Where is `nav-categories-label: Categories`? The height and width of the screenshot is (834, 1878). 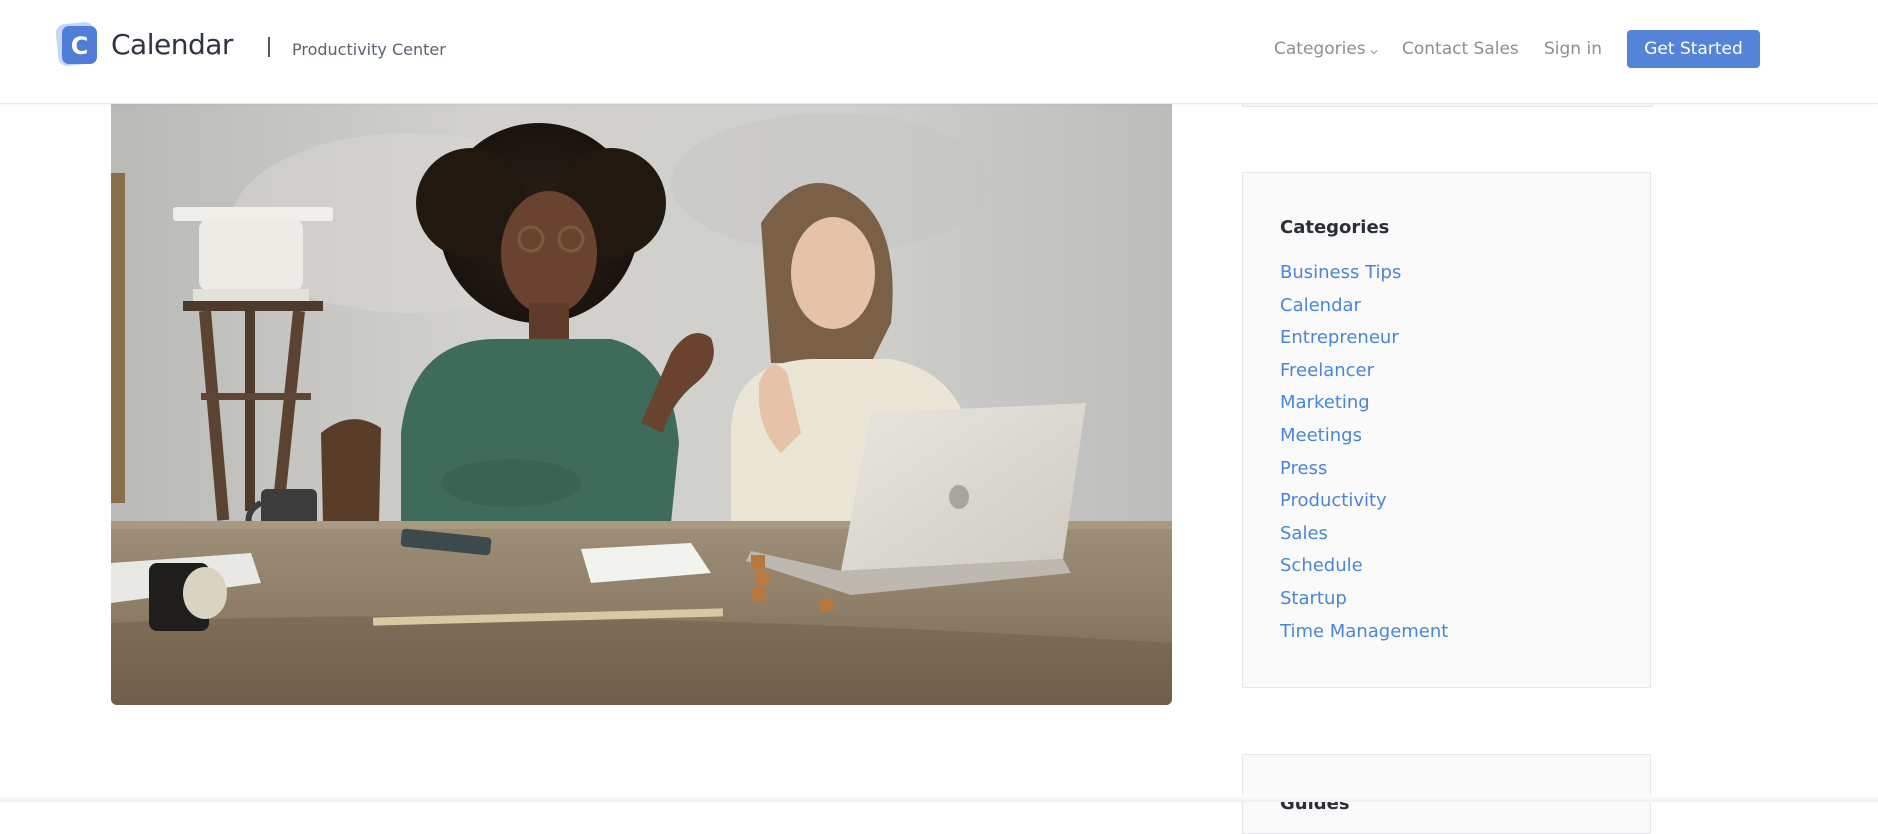 nav-categories-label: Categories is located at coordinates (1320, 49).